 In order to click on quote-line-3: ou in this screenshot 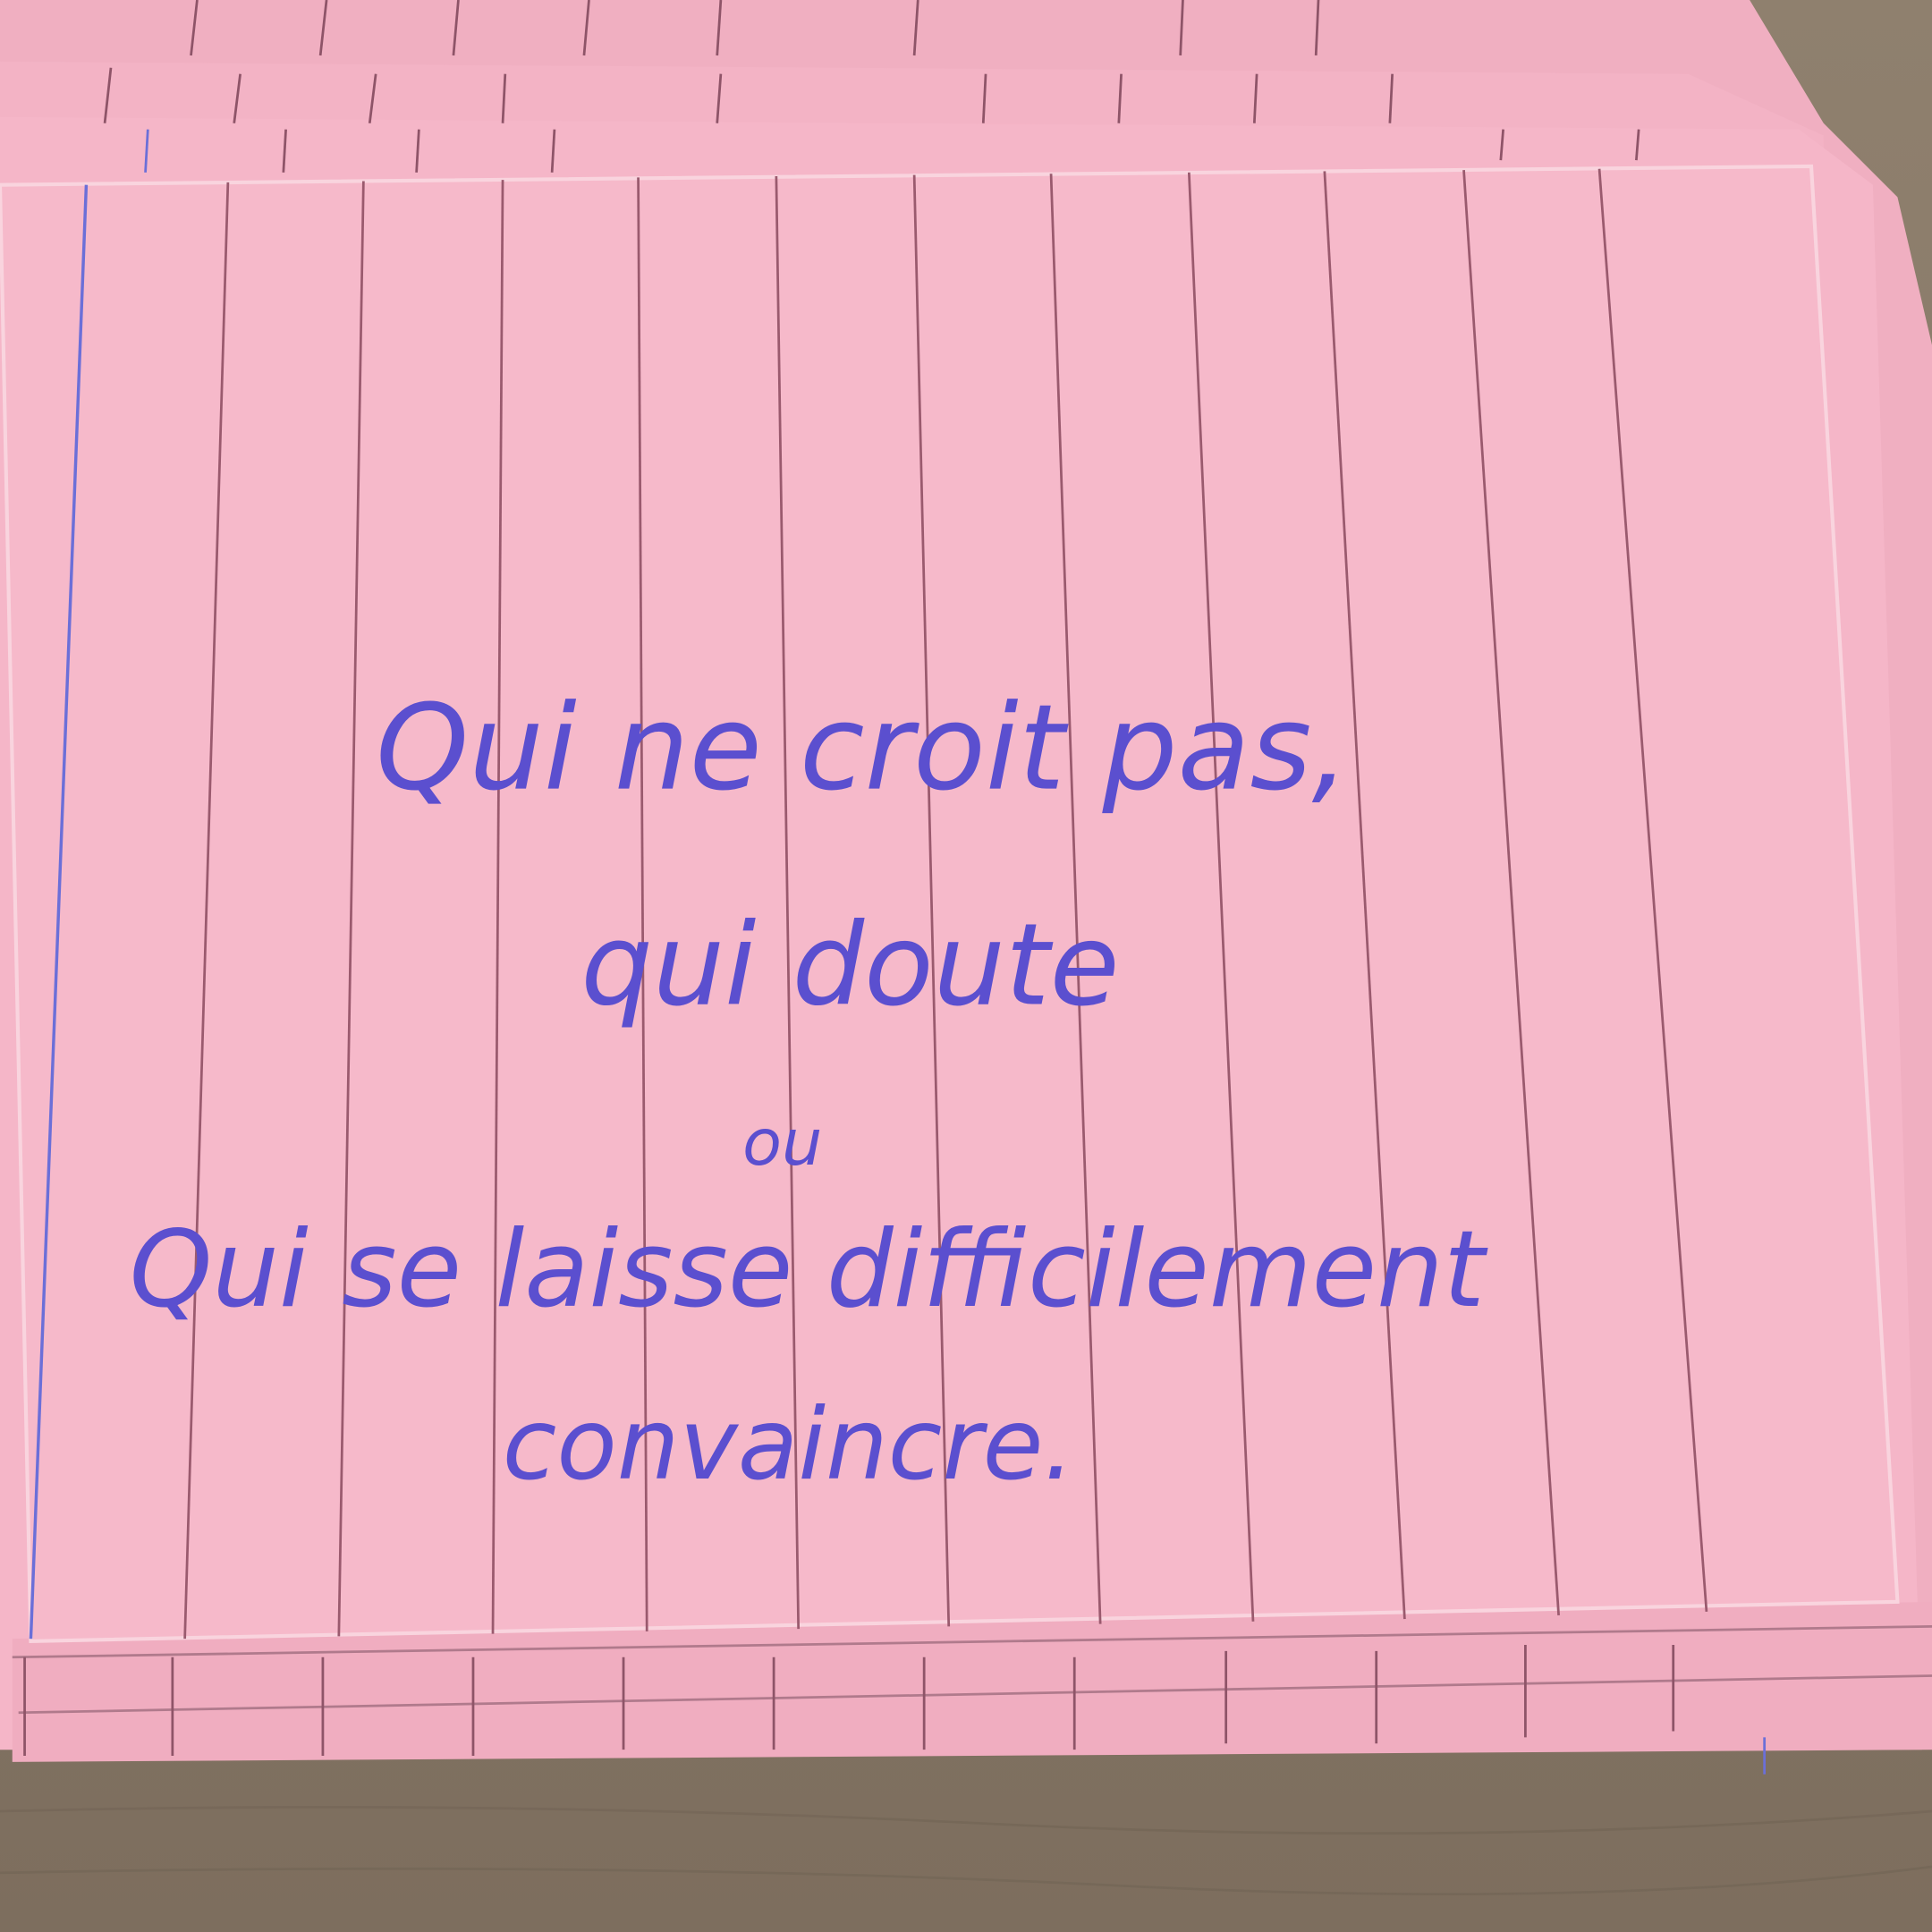, I will do `click(782, 1143)`.